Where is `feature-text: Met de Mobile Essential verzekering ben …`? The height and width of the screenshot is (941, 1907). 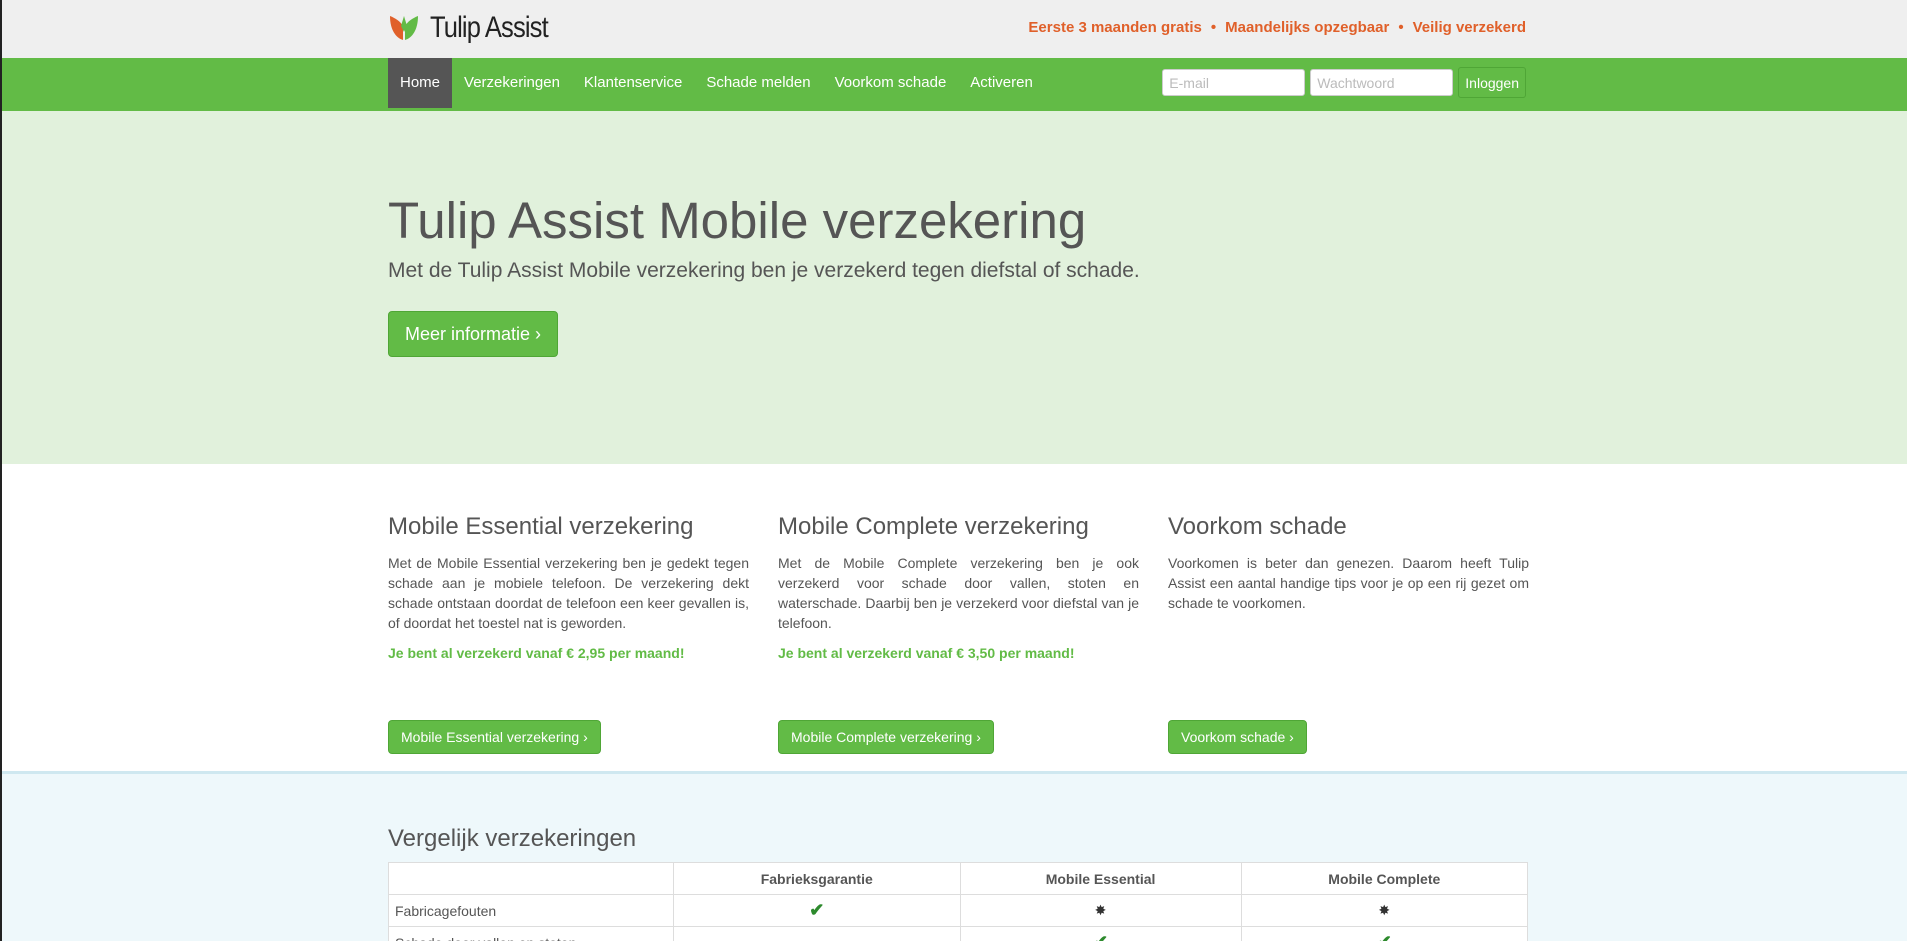
feature-text: Met de Mobile Essential verzekering ben … is located at coordinates (568, 593).